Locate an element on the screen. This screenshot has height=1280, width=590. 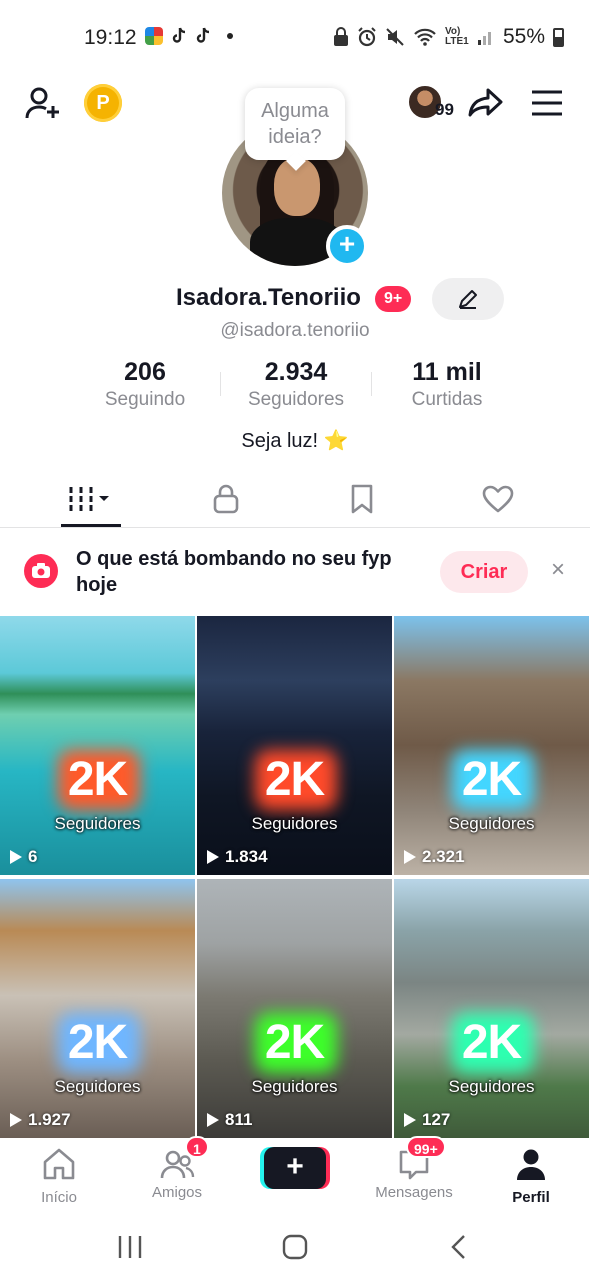
home-icon is located at coordinates (59, 1164).